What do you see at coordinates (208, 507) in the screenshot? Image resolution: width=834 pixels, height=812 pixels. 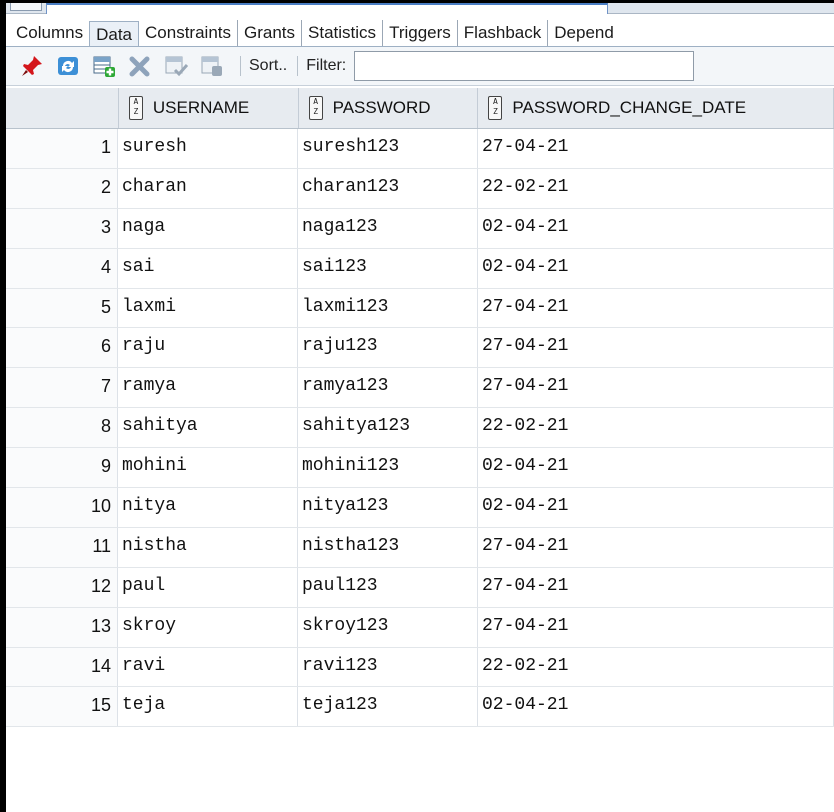 I see `cell-username: nitya` at bounding box center [208, 507].